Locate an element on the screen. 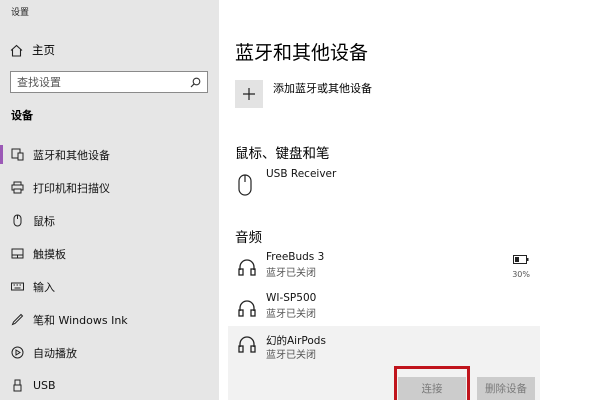  search-placeholder: 查找设置 is located at coordinates (39, 82).